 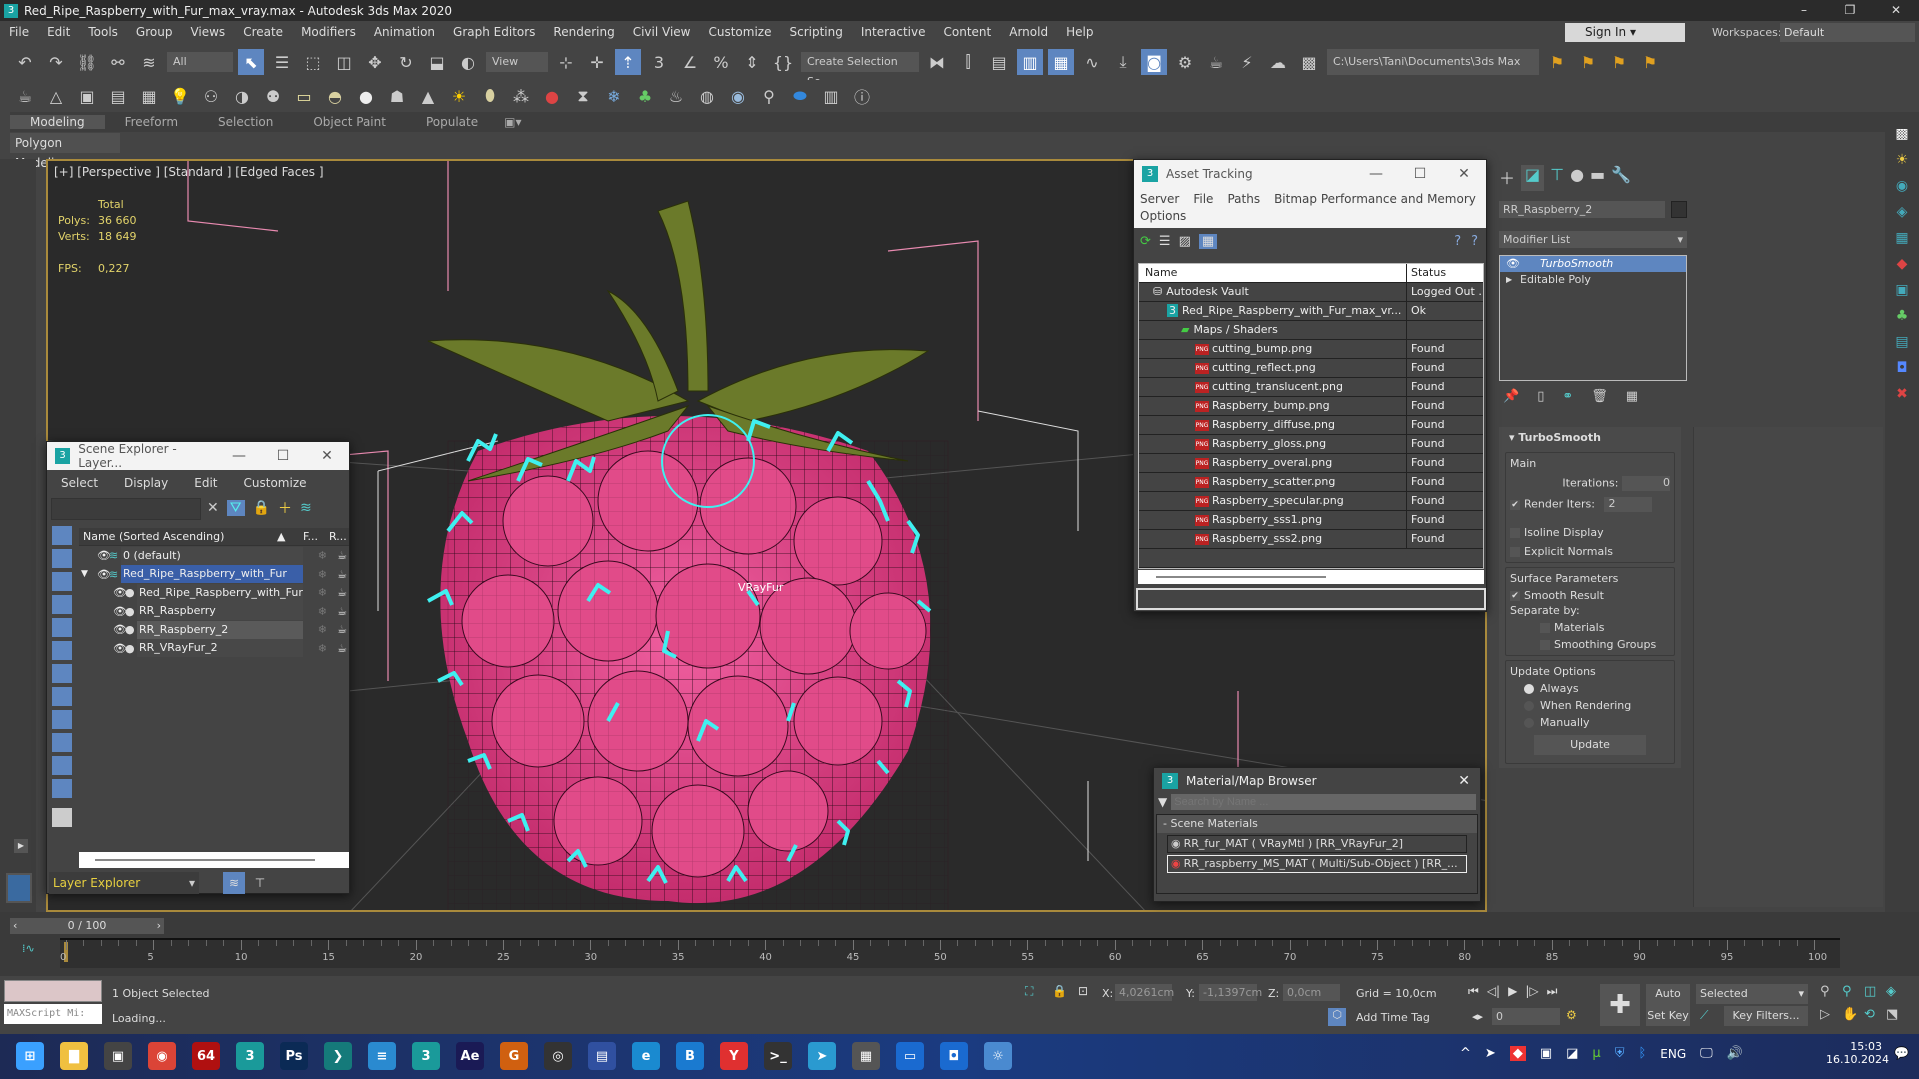 I want to click on tab-object-paint: Object Paint, so click(x=349, y=122).